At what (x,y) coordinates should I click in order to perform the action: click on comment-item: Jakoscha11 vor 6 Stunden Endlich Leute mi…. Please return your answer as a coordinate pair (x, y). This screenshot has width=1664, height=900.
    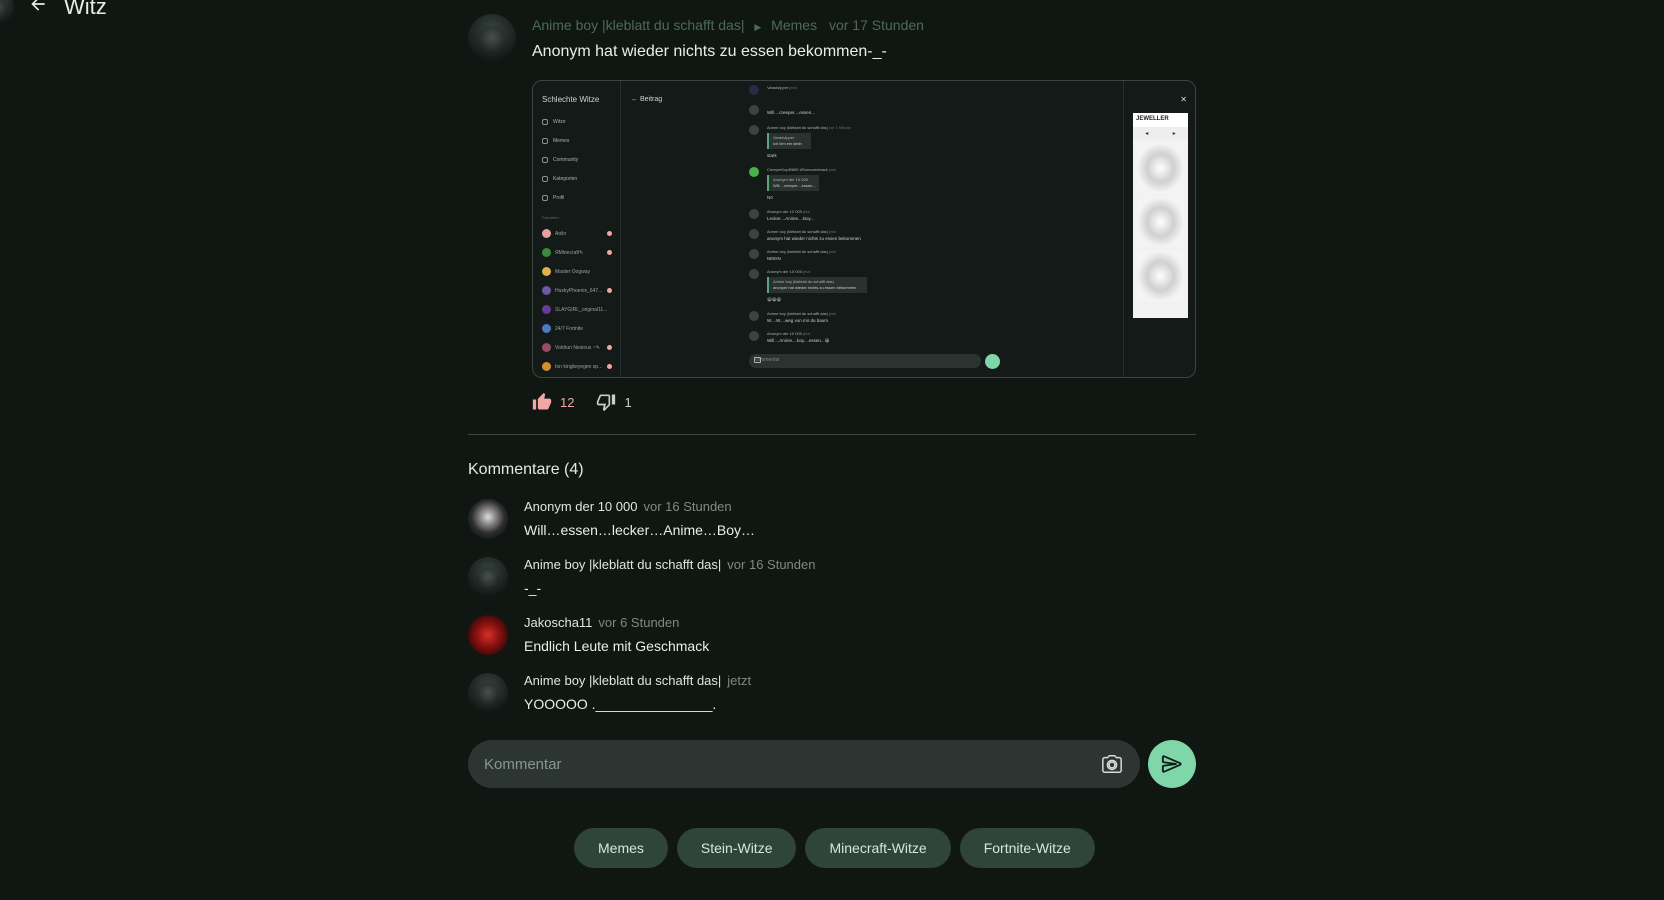
    Looking at the image, I should click on (832, 638).